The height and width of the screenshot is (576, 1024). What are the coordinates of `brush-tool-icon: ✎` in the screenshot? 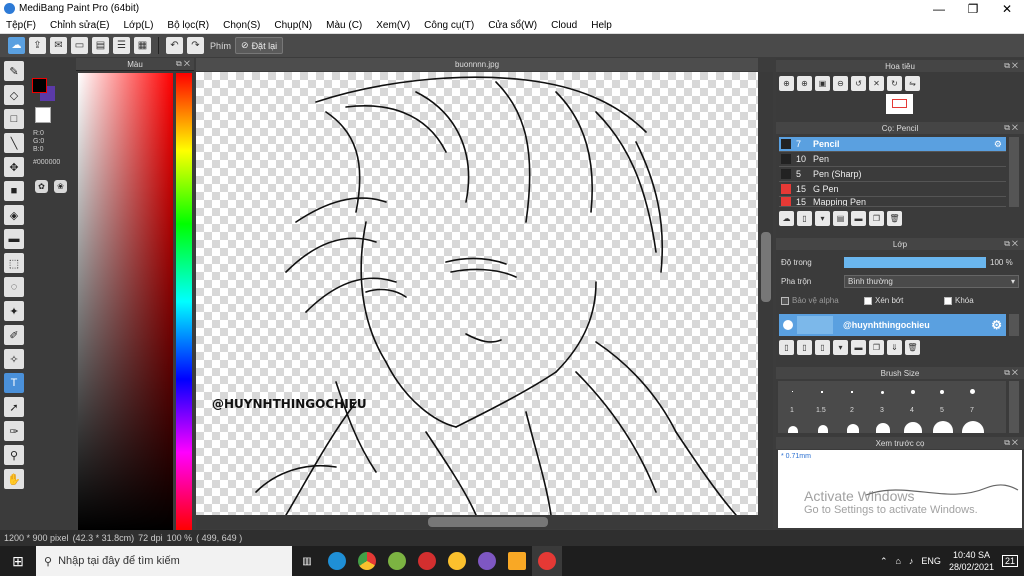 It's located at (14, 71).